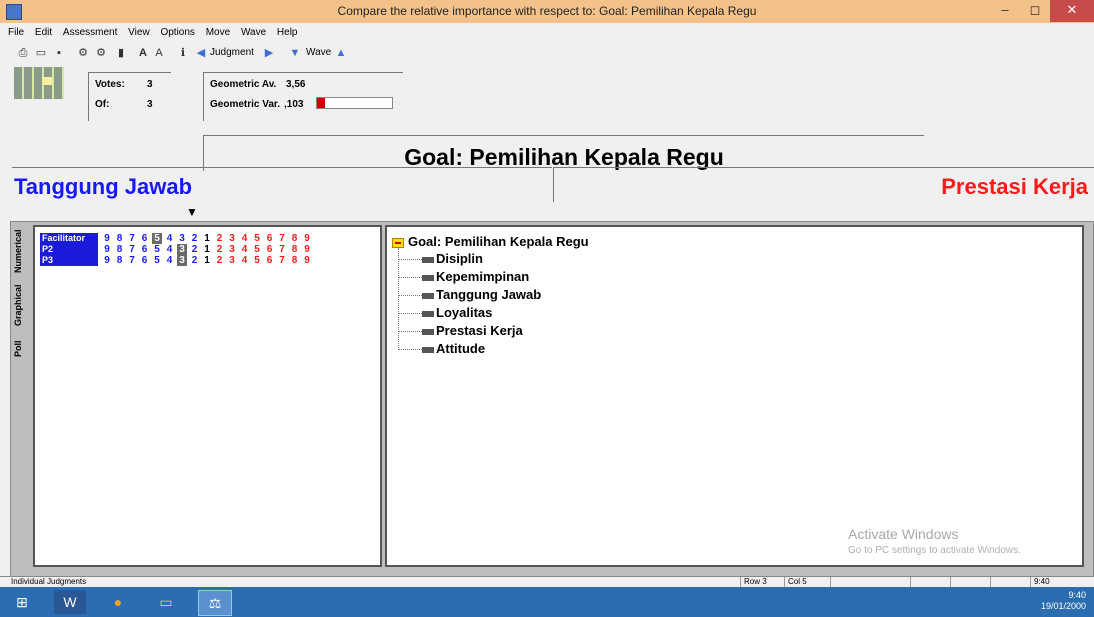 This screenshot has height=617, width=1094. Describe the element at coordinates (70, 602) in the screenshot. I see `word-icon: W` at that location.